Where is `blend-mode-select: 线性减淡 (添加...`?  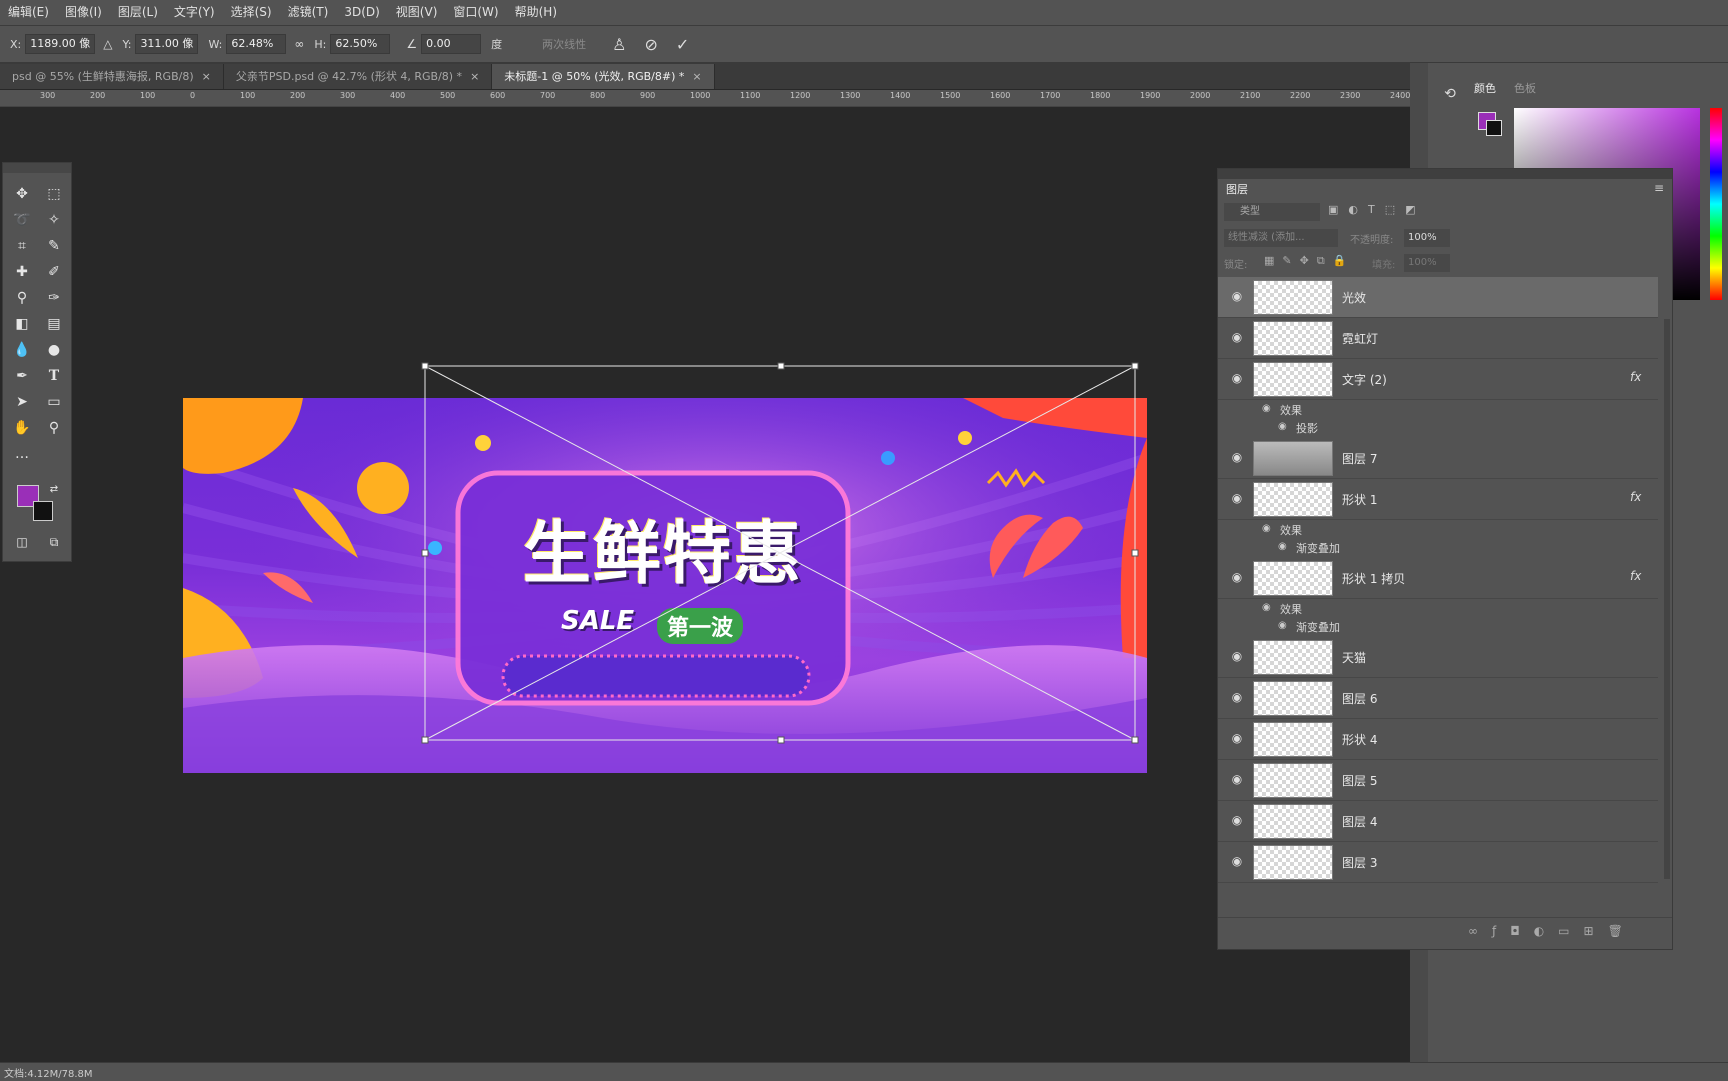 blend-mode-select: 线性减淡 (添加... is located at coordinates (1281, 238).